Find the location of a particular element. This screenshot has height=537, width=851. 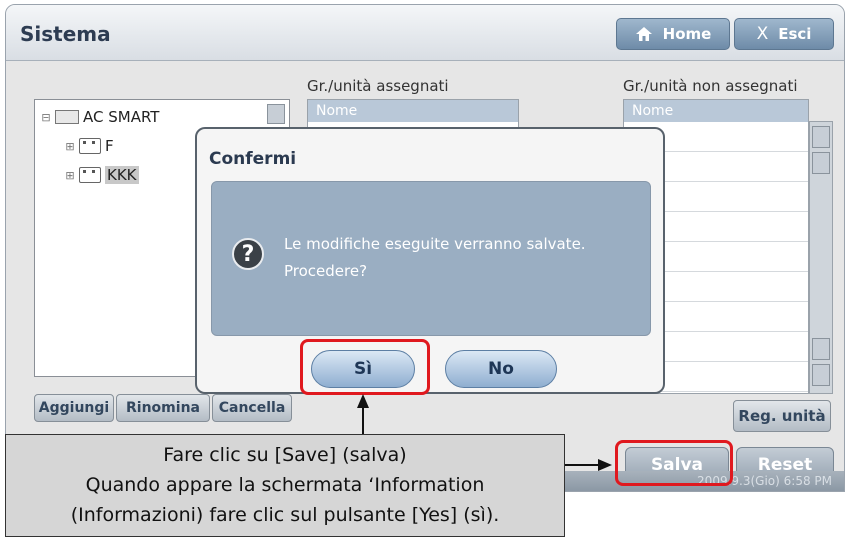

callout-line: Quando appare la schermata ‘Information is located at coordinates (285, 485).